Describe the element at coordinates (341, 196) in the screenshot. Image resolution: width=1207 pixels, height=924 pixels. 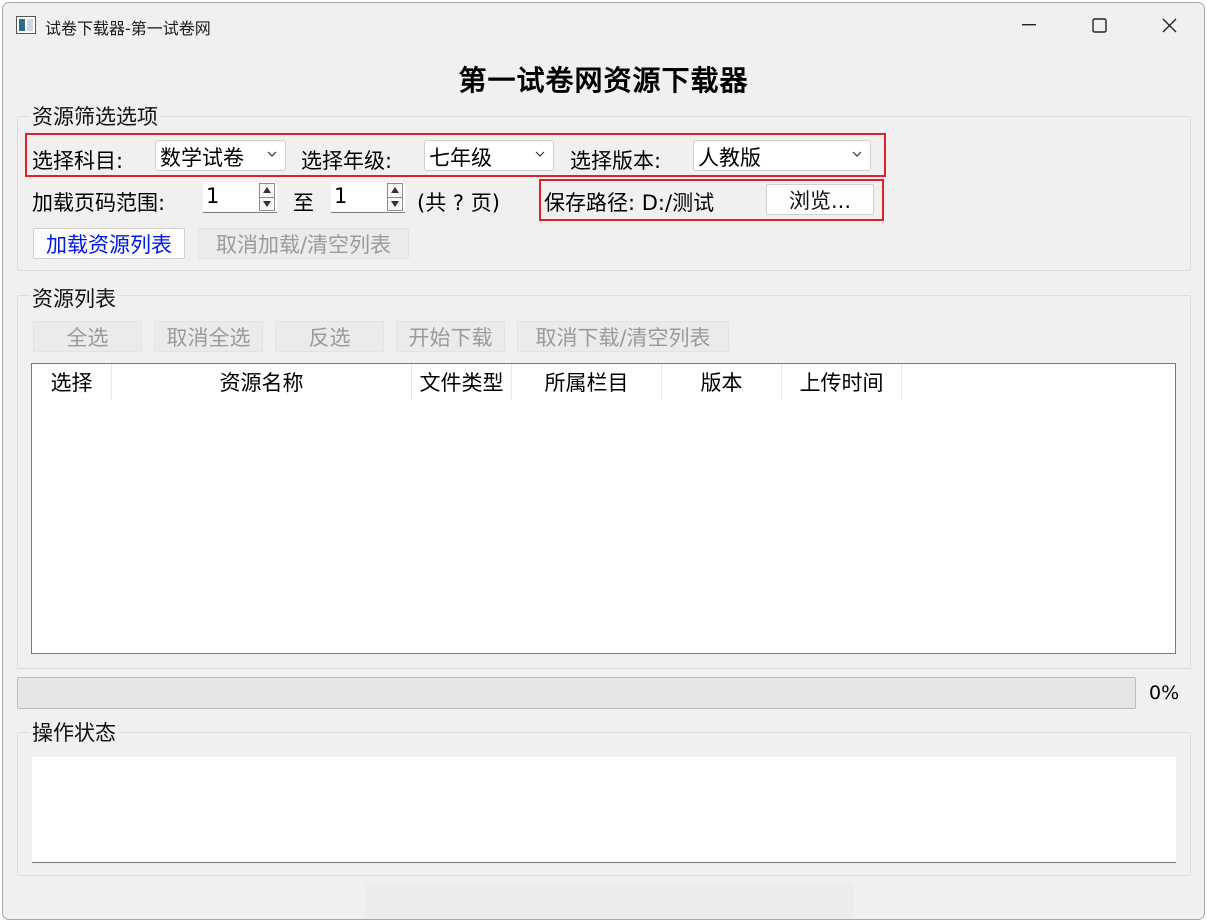
I see `page-to-value: 1` at that location.